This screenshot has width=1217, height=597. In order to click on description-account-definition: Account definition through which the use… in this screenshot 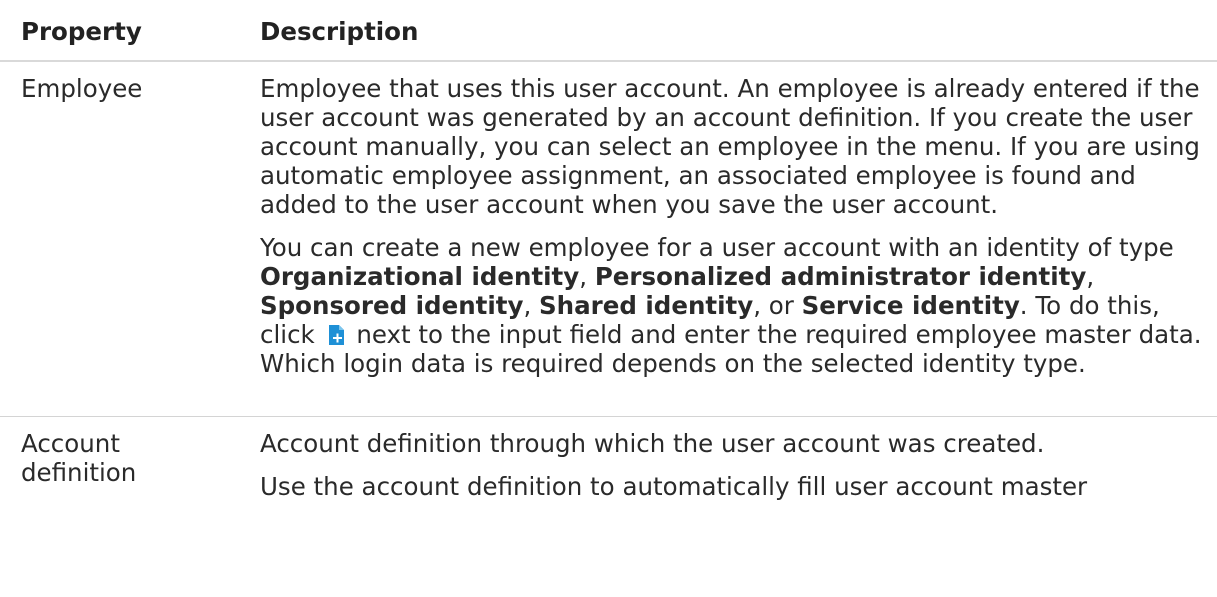, I will do `click(735, 465)`.